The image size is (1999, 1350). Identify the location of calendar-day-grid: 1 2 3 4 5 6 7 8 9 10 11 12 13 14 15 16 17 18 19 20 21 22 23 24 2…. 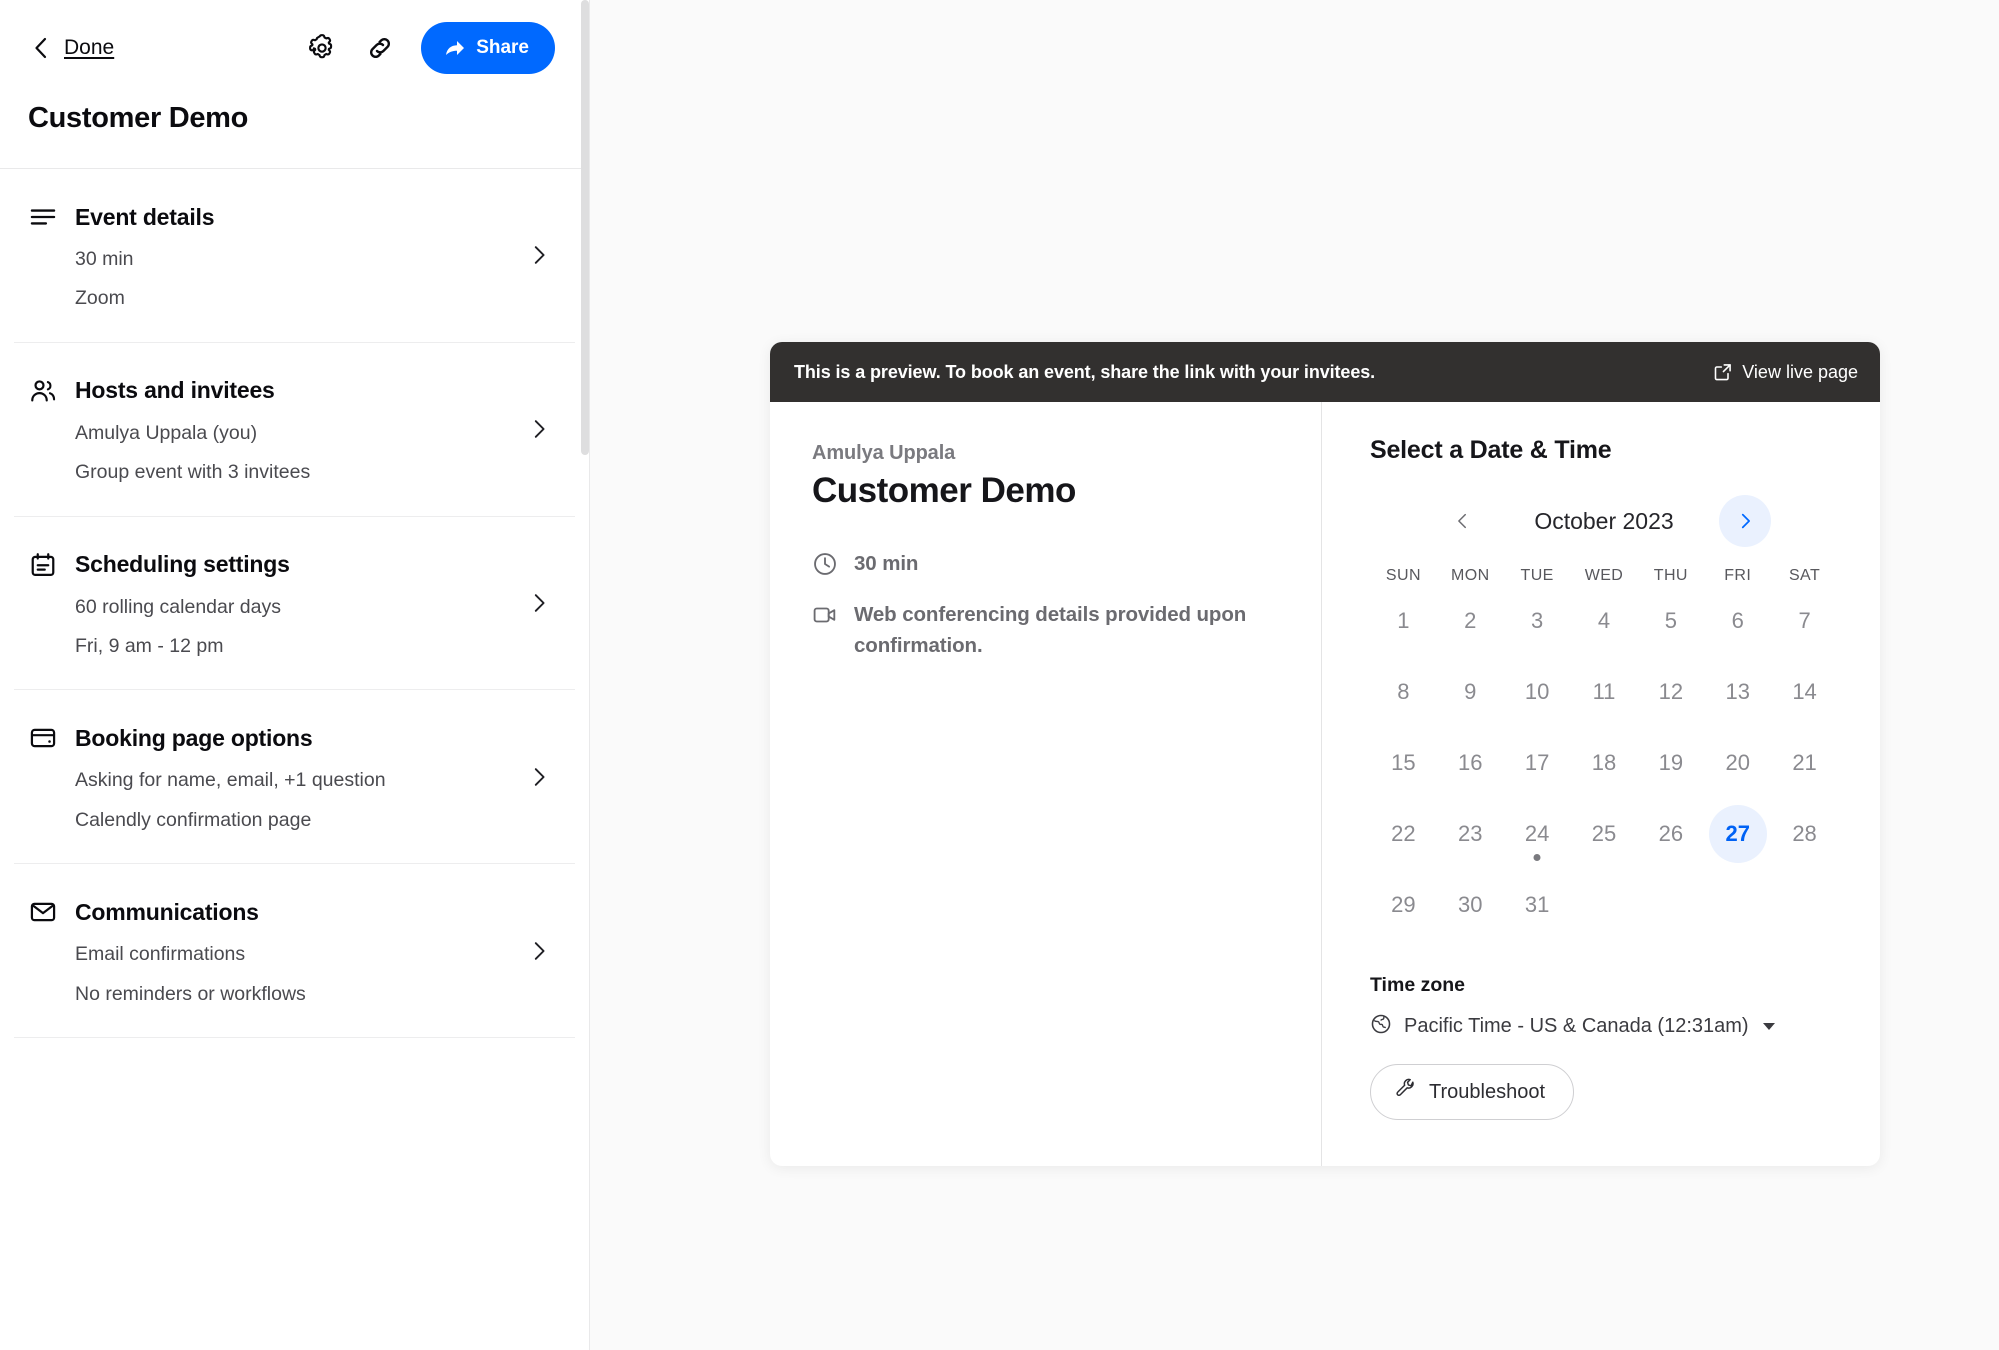
(1604, 762).